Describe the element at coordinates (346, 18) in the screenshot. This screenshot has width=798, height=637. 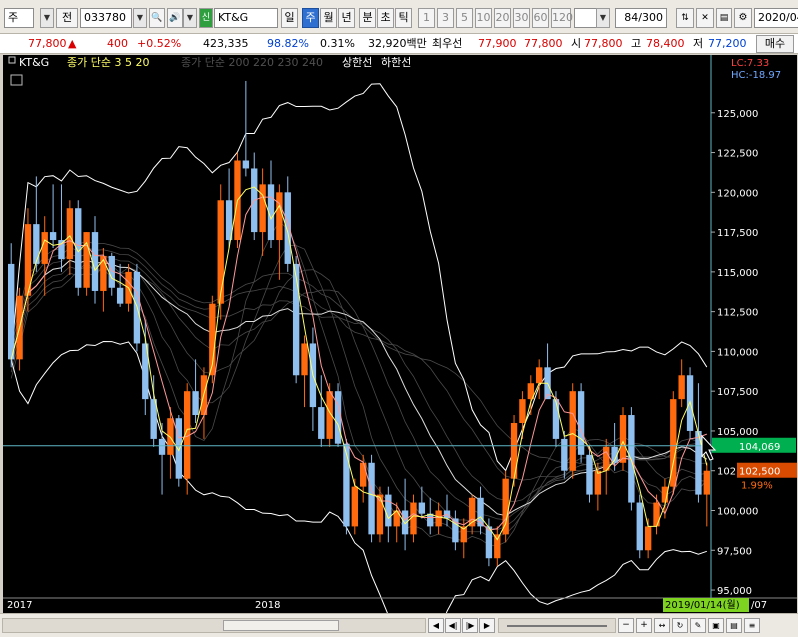
I see `period-tab-3: 년` at that location.